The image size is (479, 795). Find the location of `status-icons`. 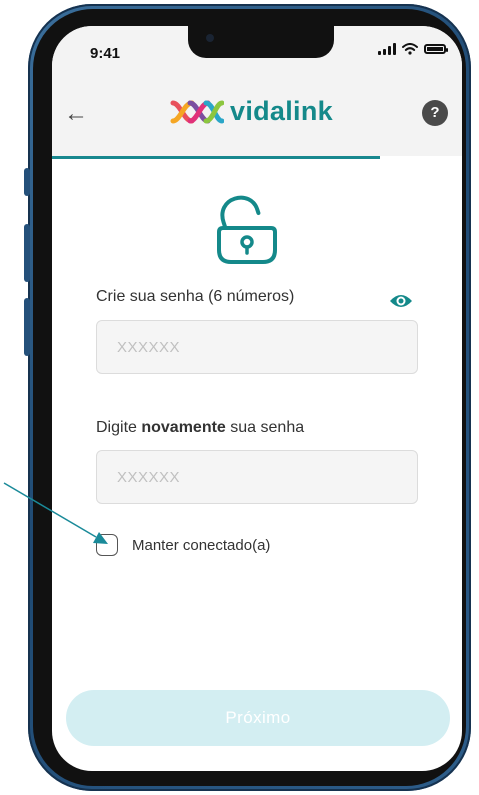

status-icons is located at coordinates (413, 49).